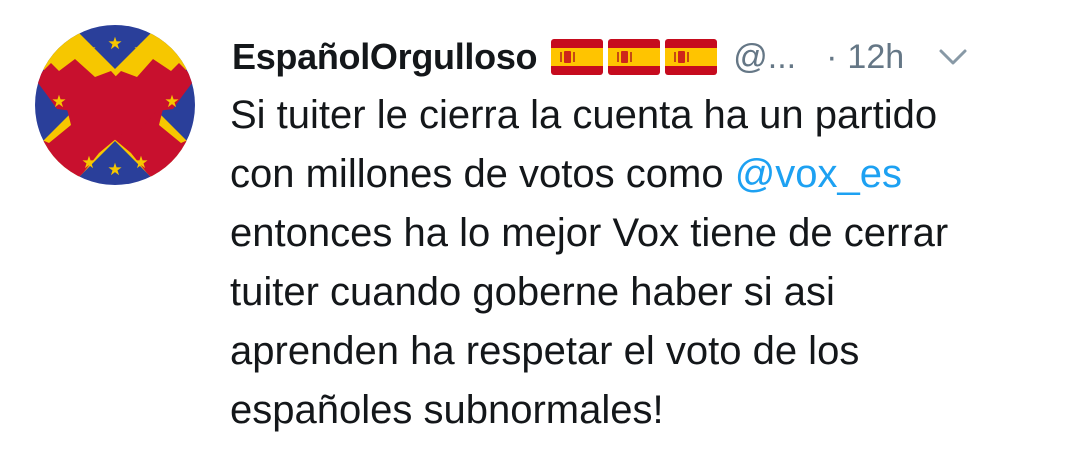 This screenshot has height=466, width=1080. I want to click on tweet-text-line: con millones de votos como @vox_es, so click(650, 174).